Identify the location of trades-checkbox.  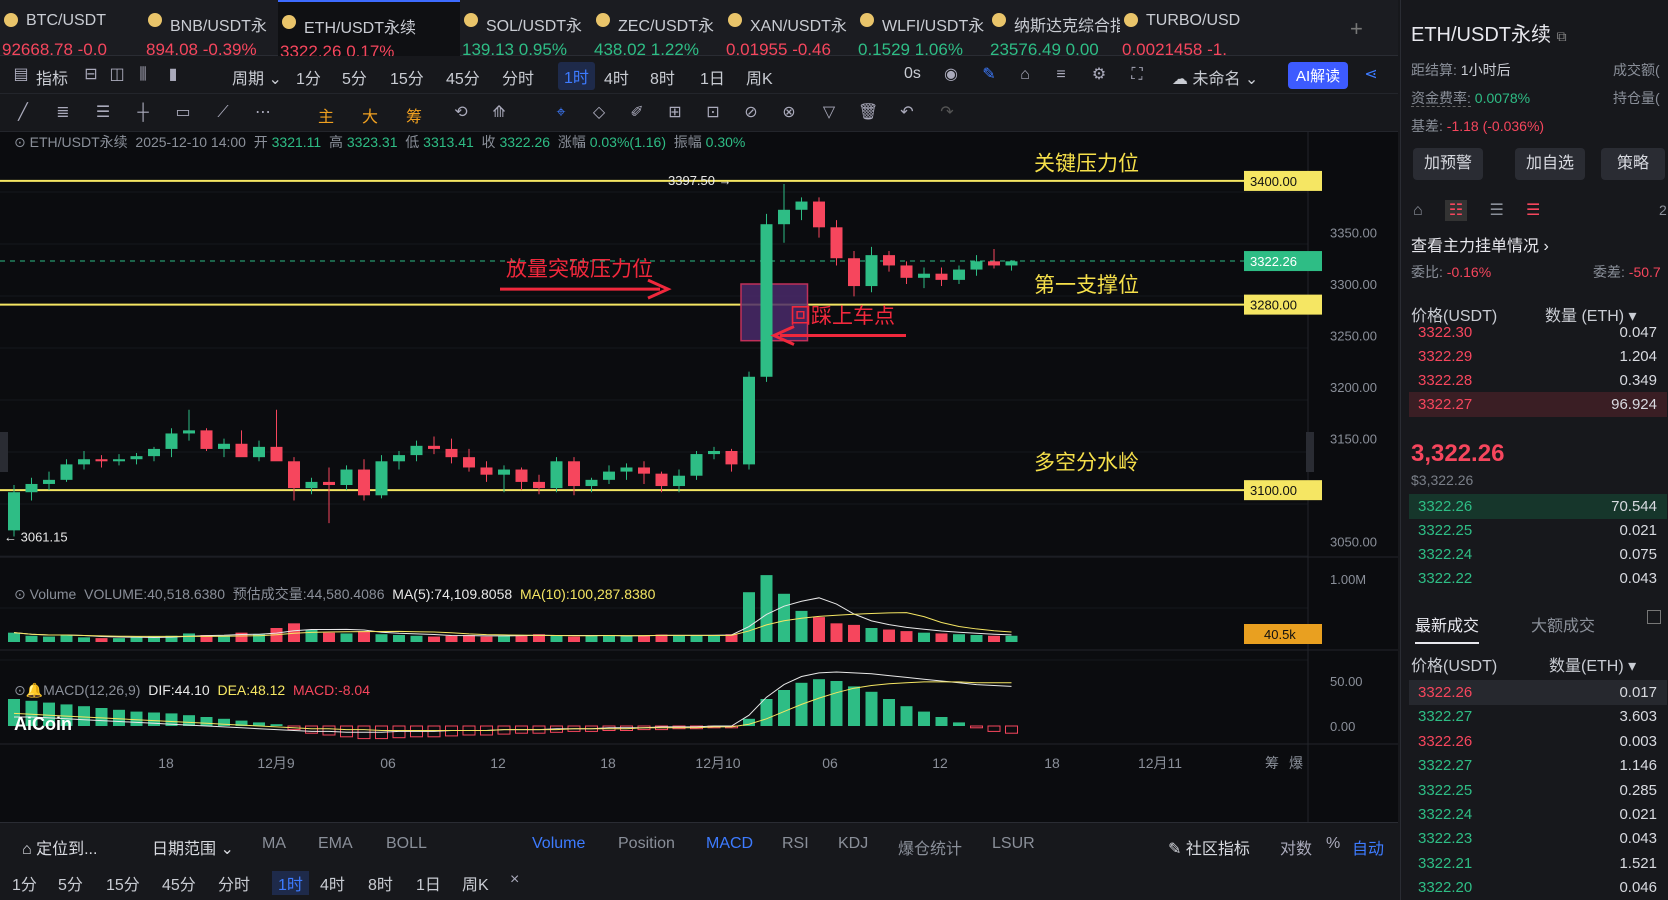
(1654, 617).